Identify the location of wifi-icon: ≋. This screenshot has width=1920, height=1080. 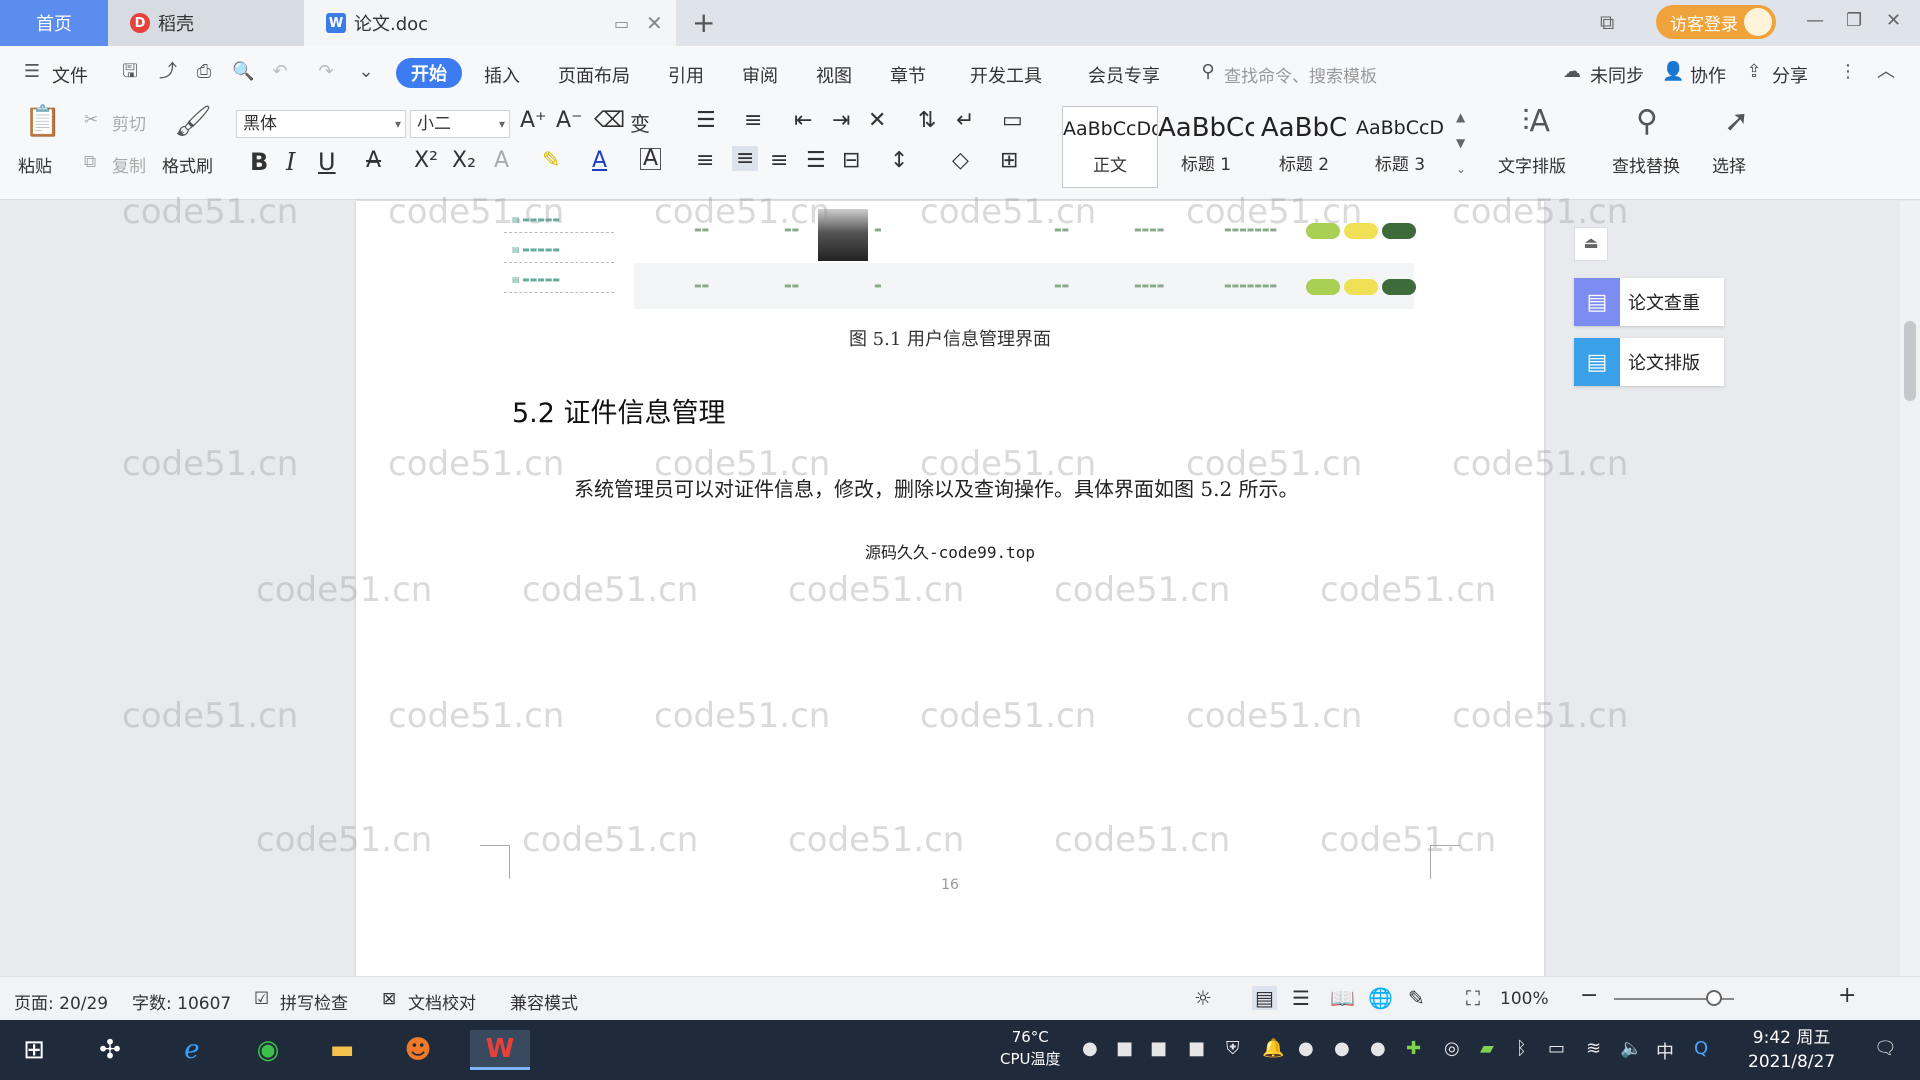
(1593, 1048).